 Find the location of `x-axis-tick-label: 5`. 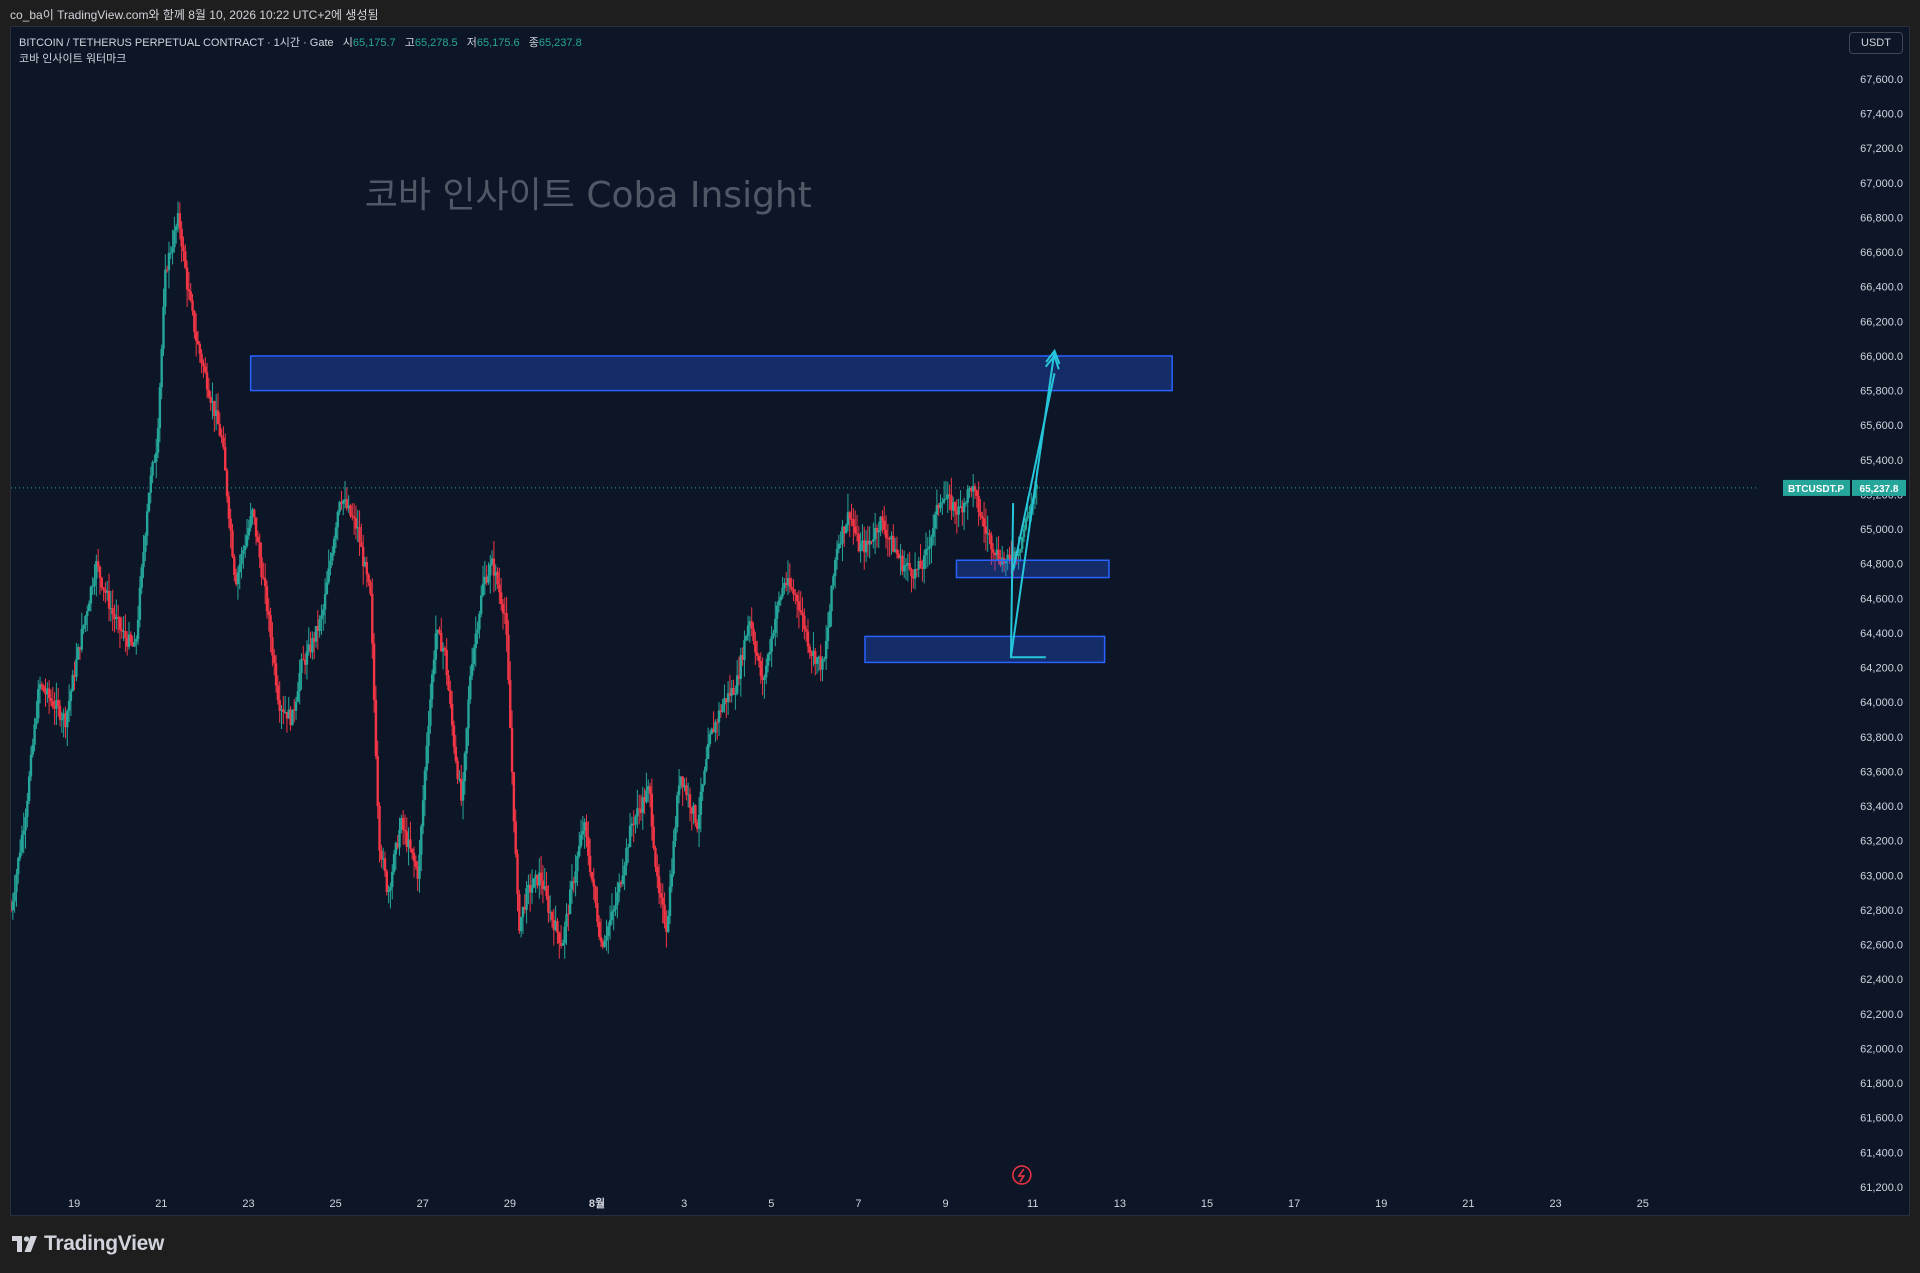

x-axis-tick-label: 5 is located at coordinates (771, 1204).